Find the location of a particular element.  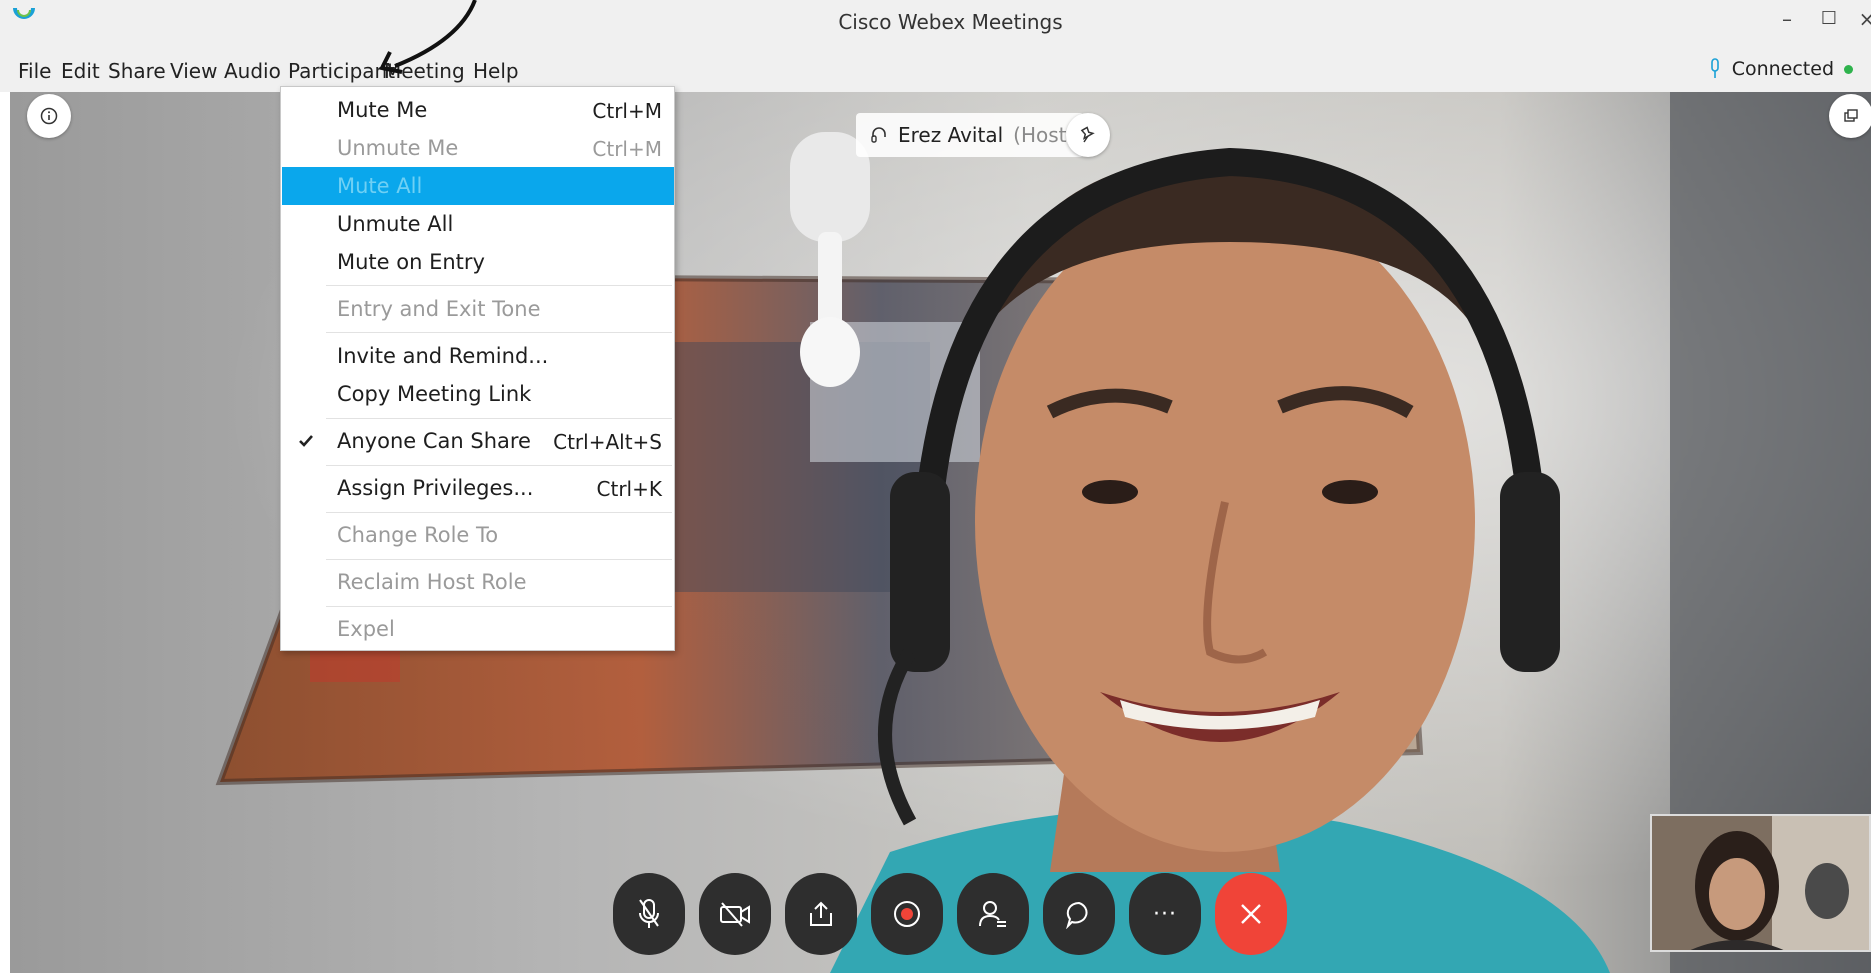

checkmark-icon is located at coordinates (306, 441).